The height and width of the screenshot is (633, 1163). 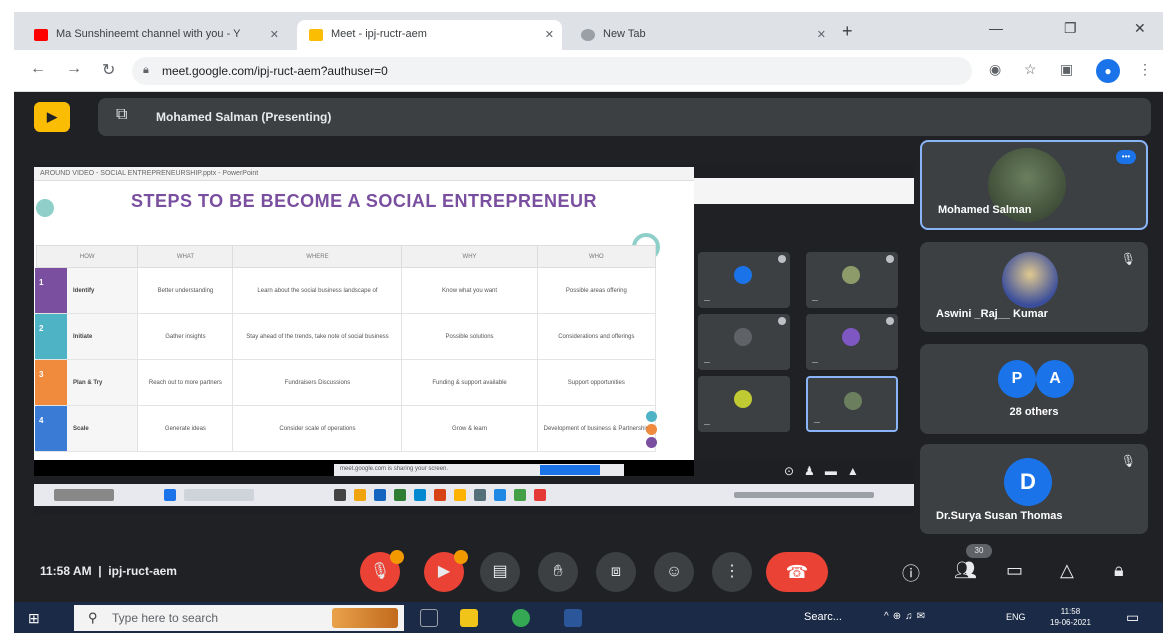 What do you see at coordinates (219, 495) in the screenshot?
I see `shared-search-box` at bounding box center [219, 495].